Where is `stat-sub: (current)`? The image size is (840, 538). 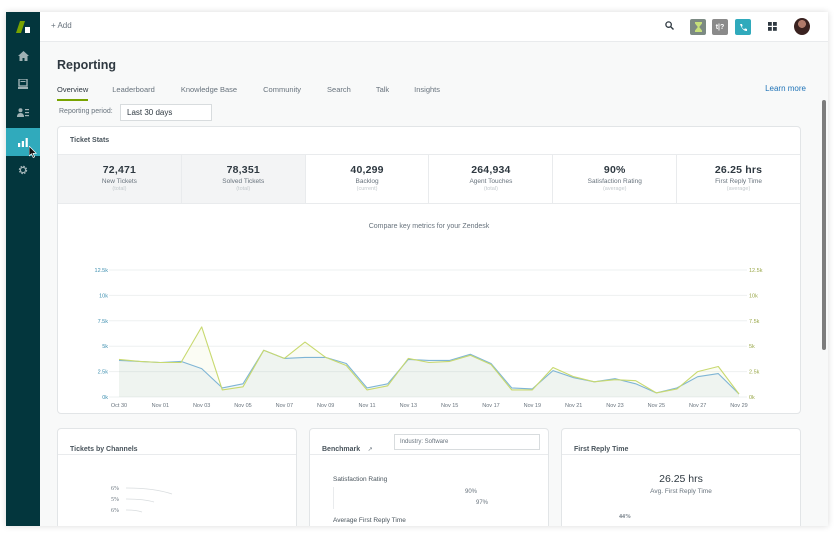
stat-sub: (current) is located at coordinates (367, 189).